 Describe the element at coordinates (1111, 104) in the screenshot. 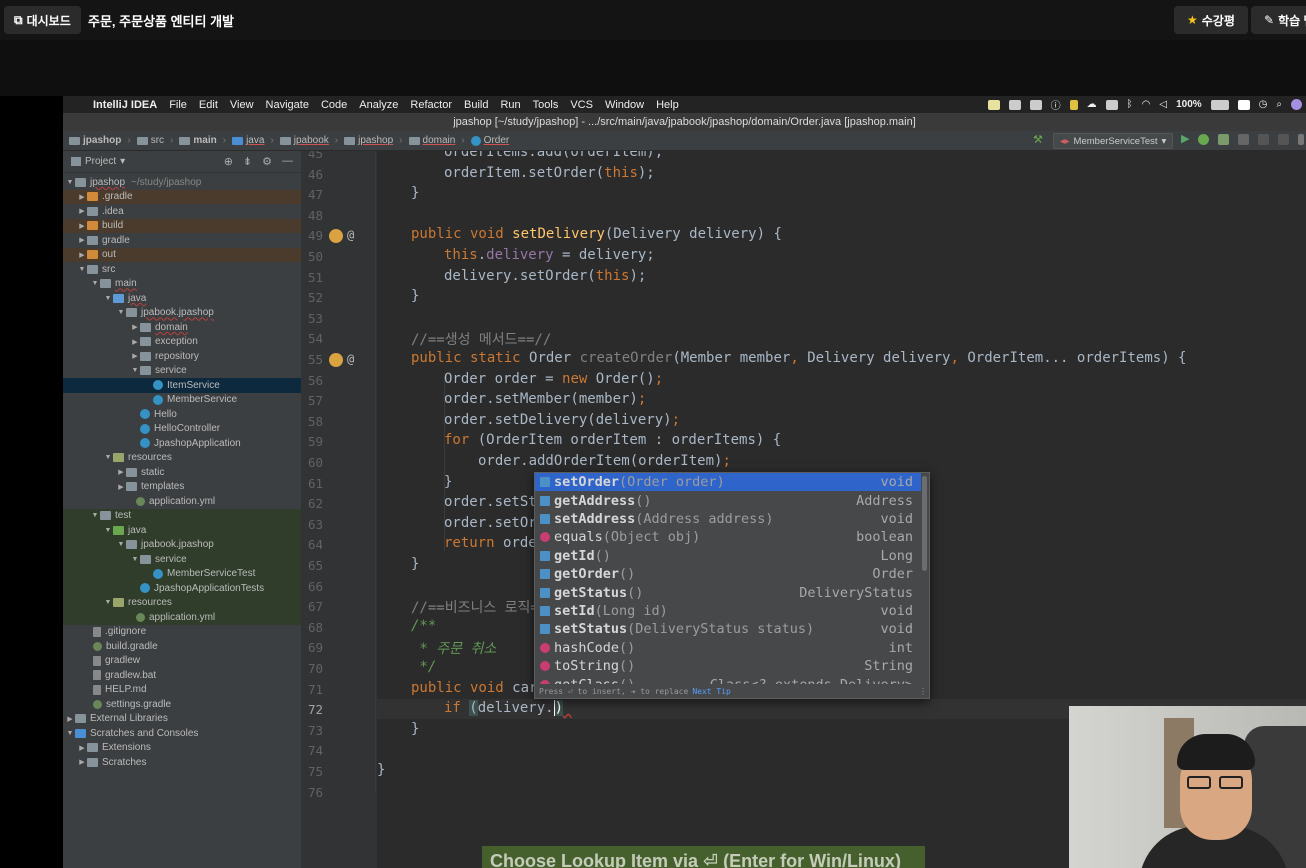

I see `grid-icon` at that location.